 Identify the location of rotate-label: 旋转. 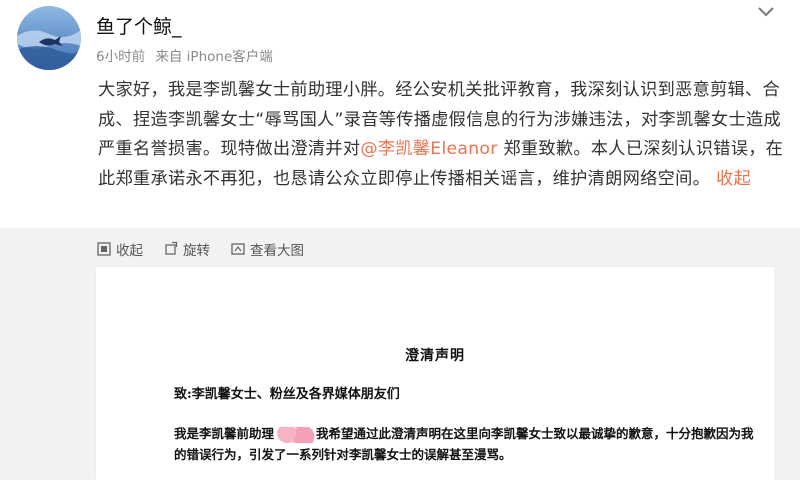
(196, 251).